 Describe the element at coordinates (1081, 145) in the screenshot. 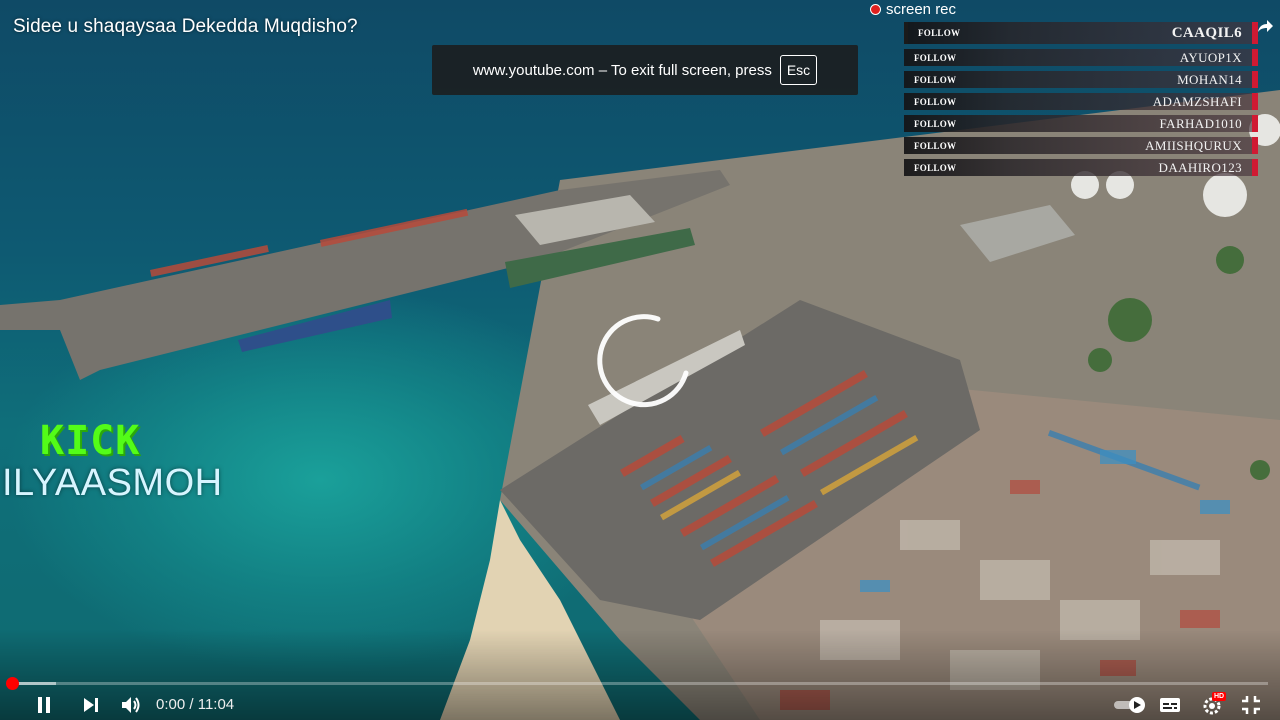

I see `follow-row: FOLLOW AMIISHQURUX` at that location.